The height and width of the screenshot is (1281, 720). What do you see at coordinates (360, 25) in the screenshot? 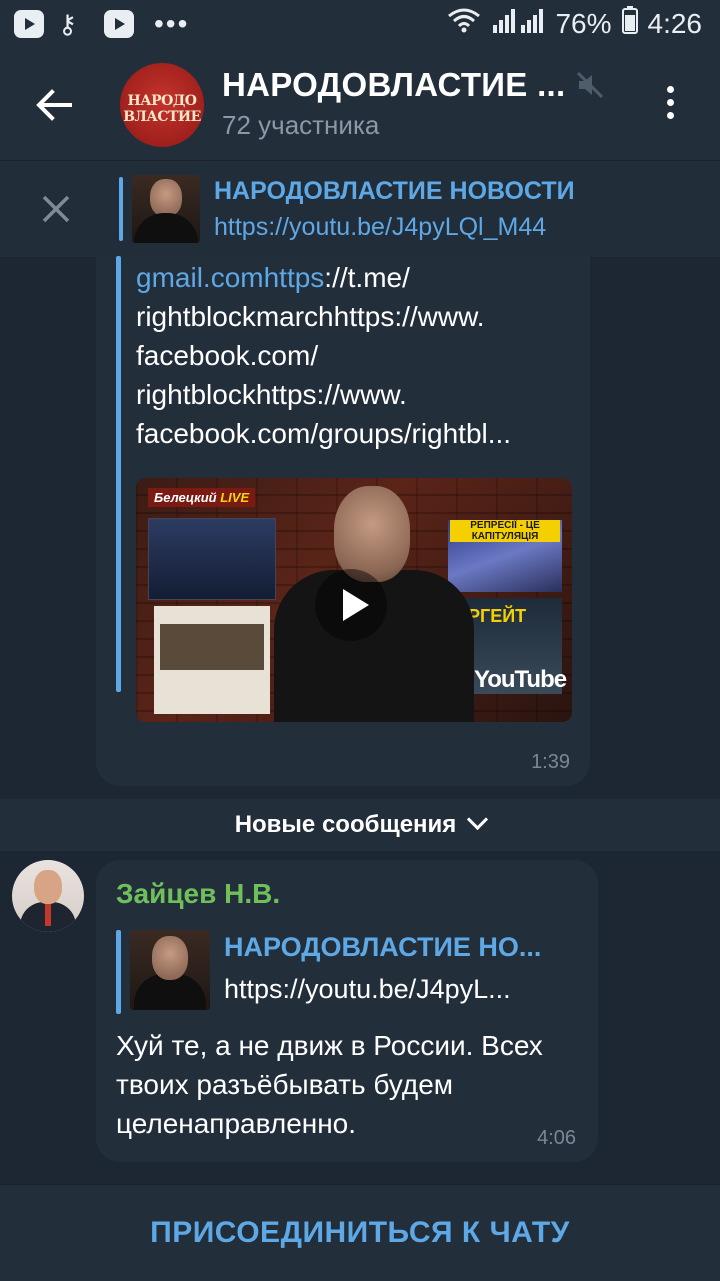
I see `status-bar: ⚷ ••• 76% 4:26` at bounding box center [360, 25].